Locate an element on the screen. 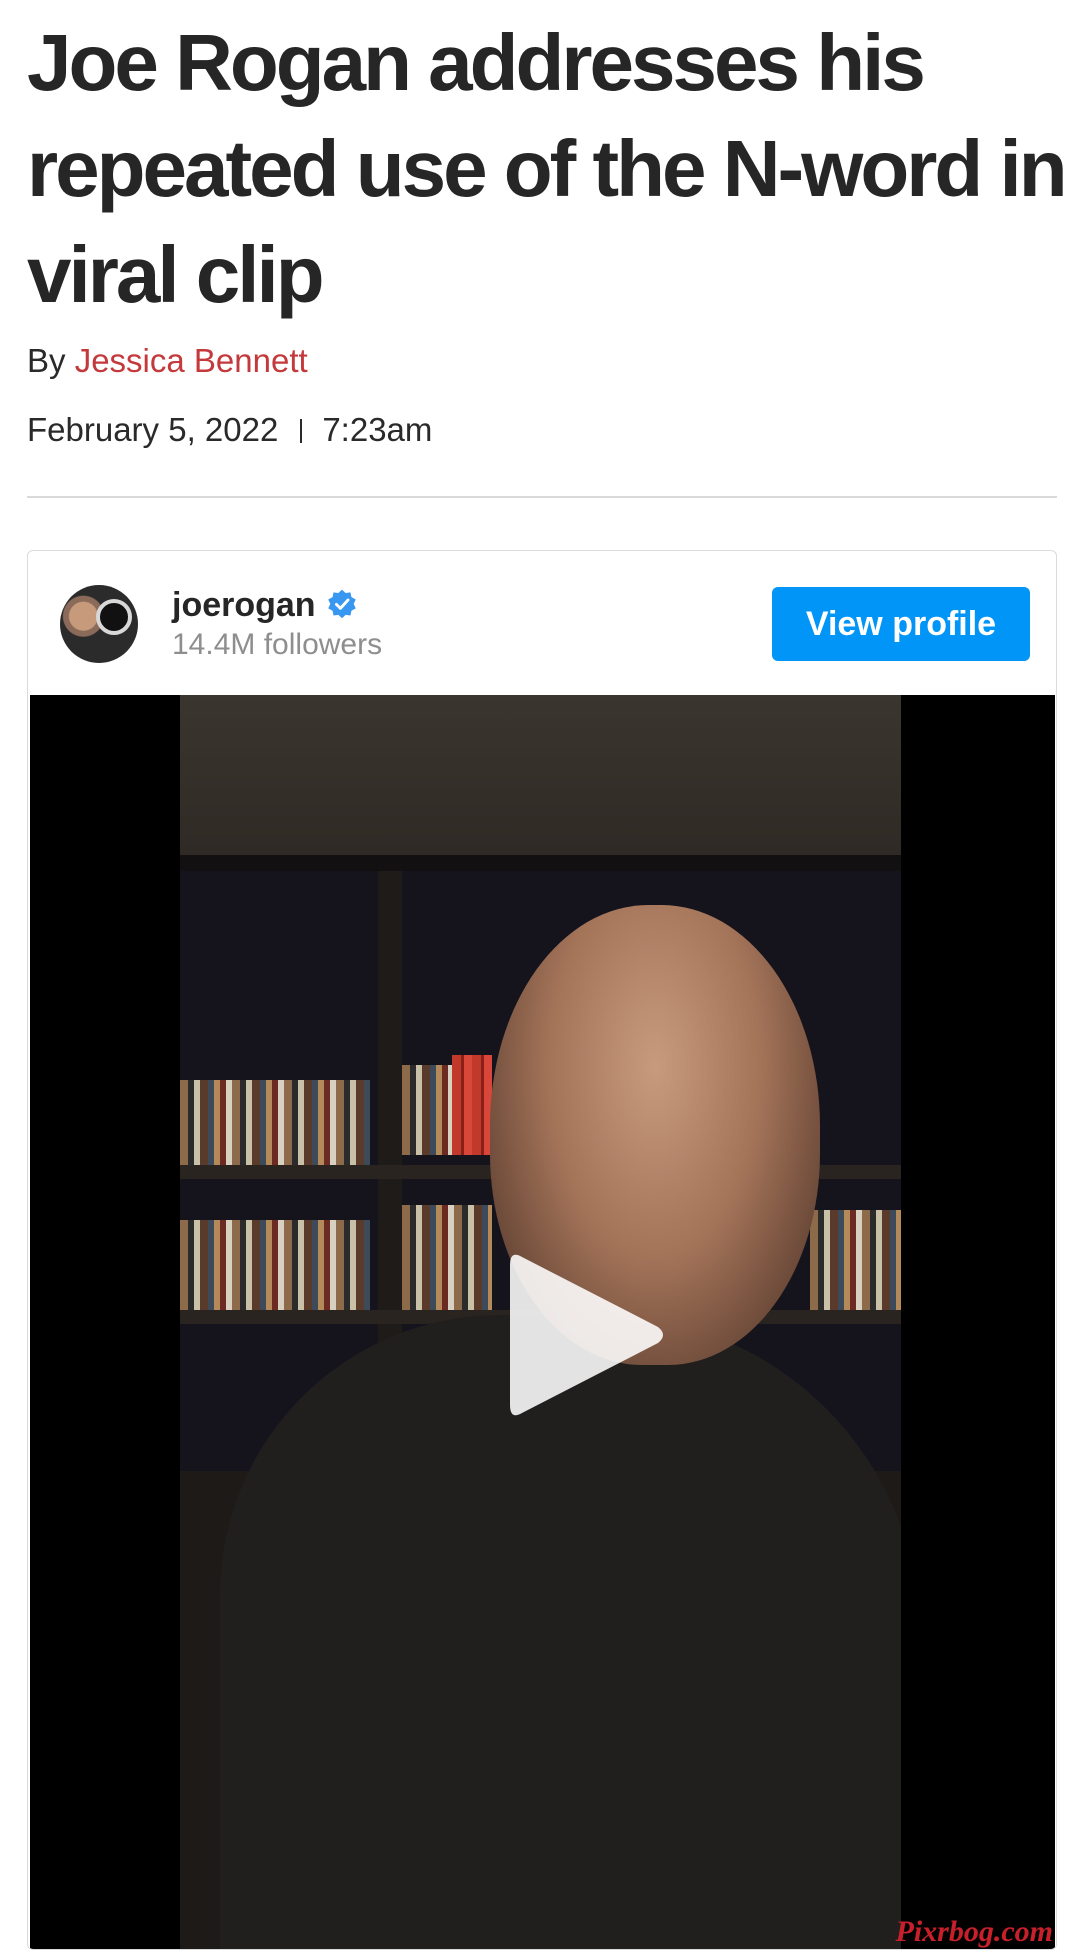 This screenshot has height=1950, width=1080. username-text: joerogan is located at coordinates (244, 605).